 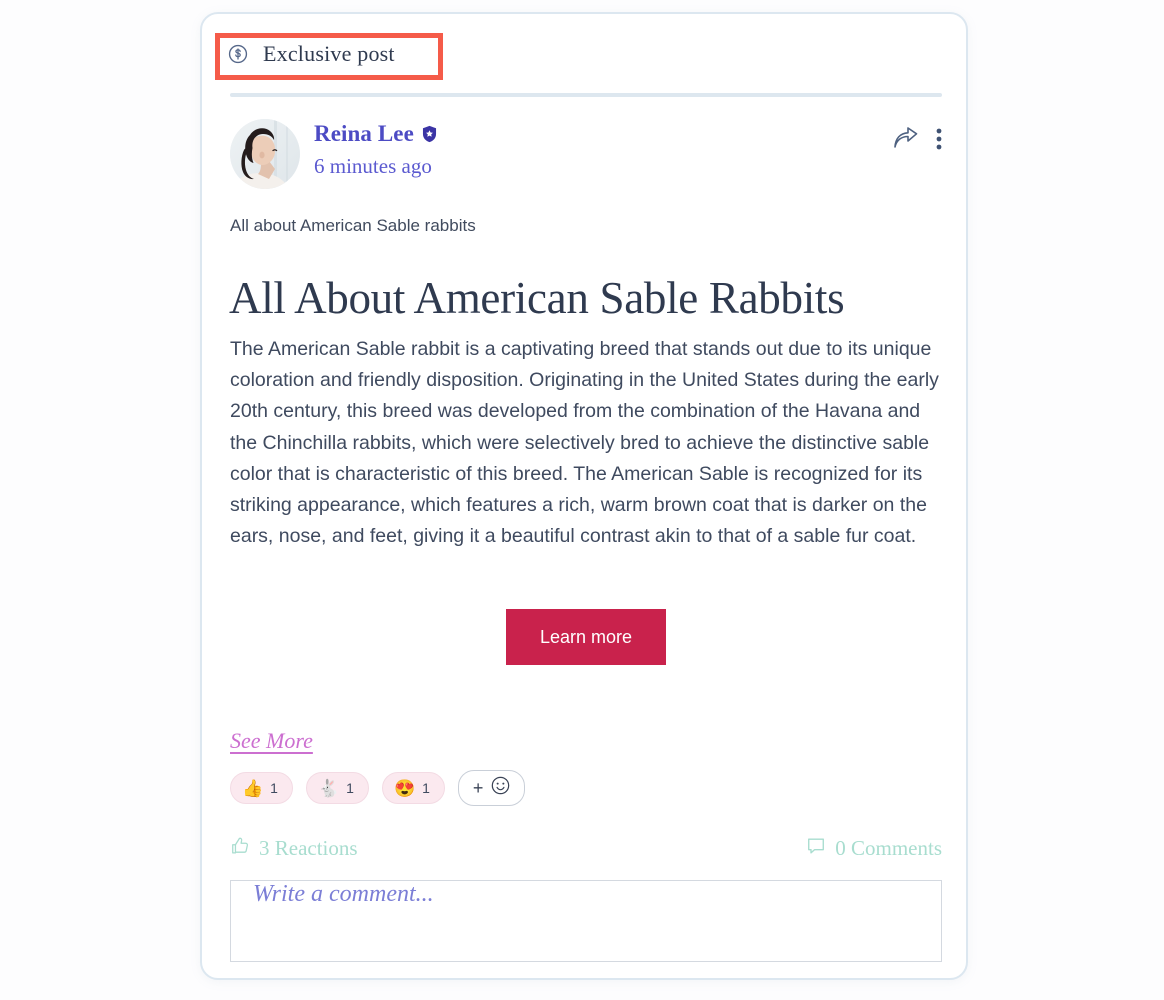 I want to click on post-stats-bar: 3 Reactions 0 Comments, so click(x=586, y=848).